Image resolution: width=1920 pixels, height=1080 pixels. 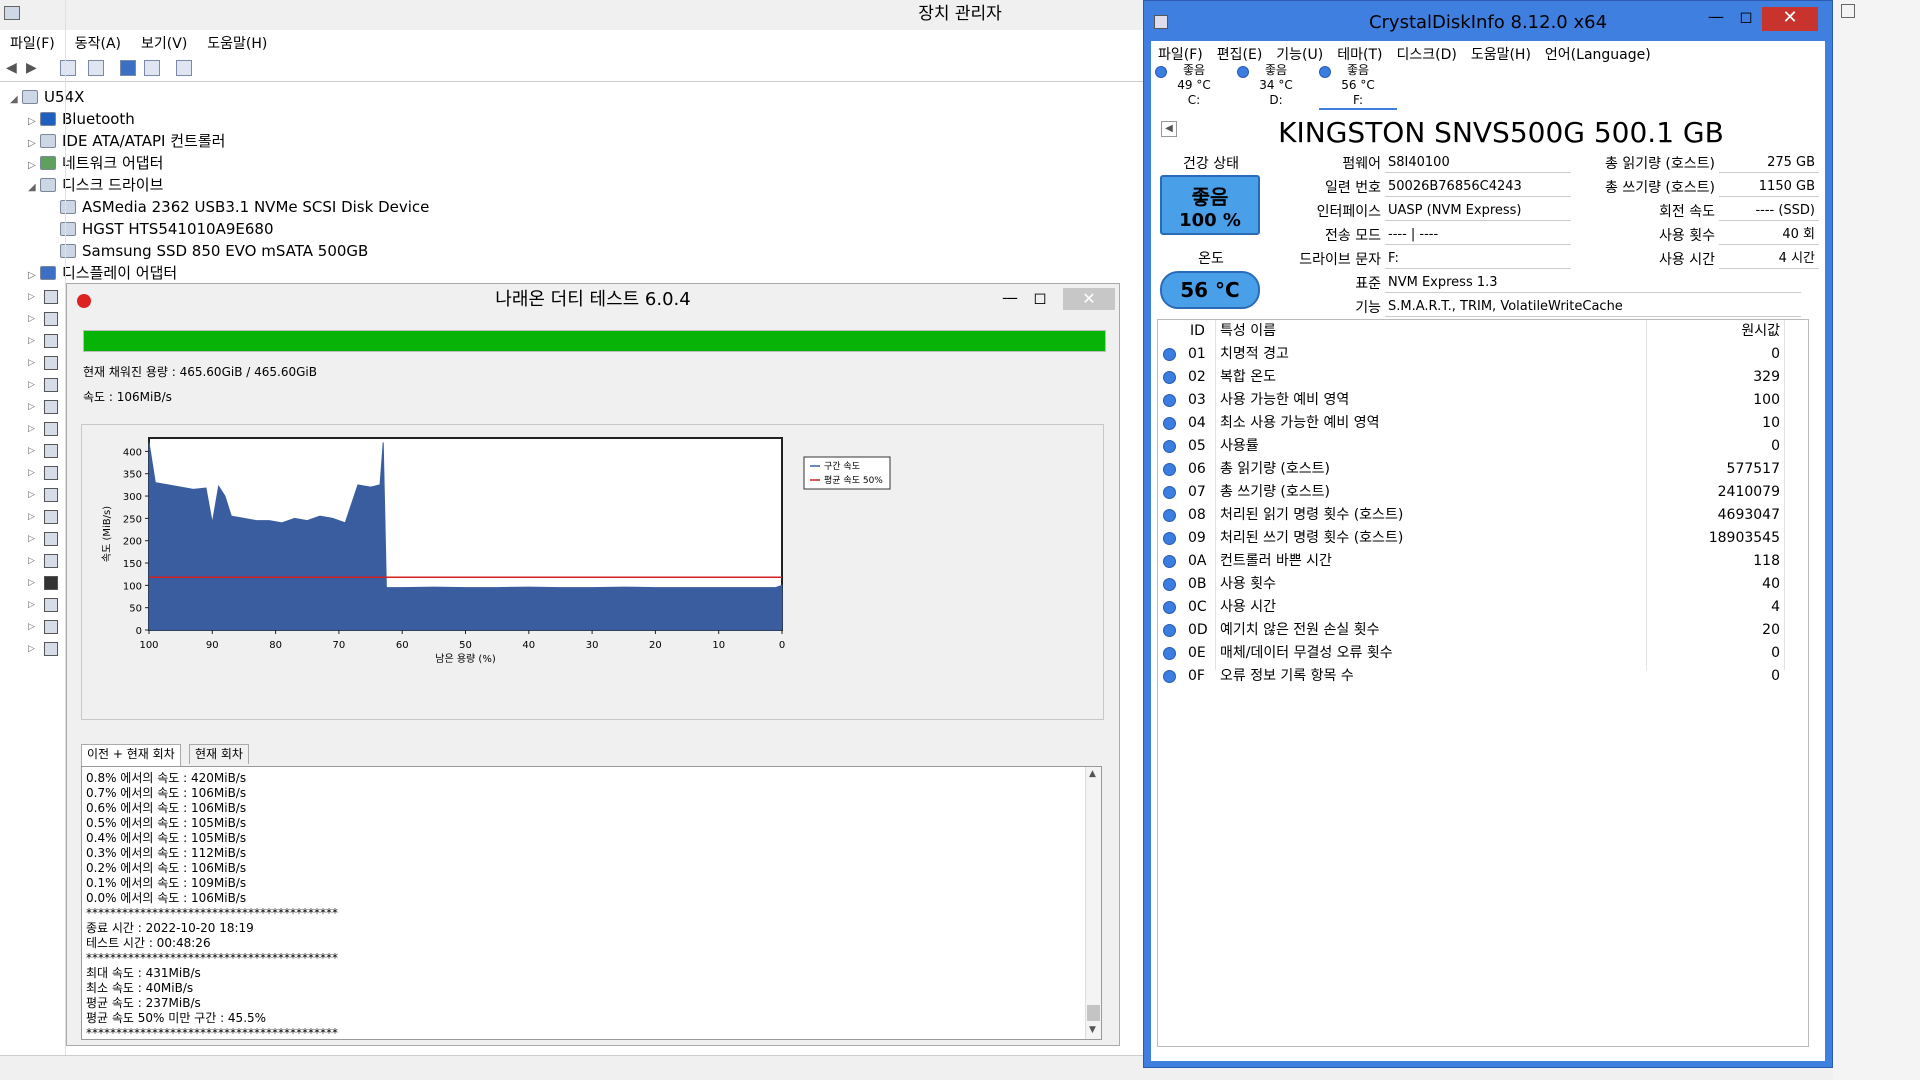 I want to click on tree-item-display: ▷ 디스플레이 어댑터, so click(x=102, y=273).